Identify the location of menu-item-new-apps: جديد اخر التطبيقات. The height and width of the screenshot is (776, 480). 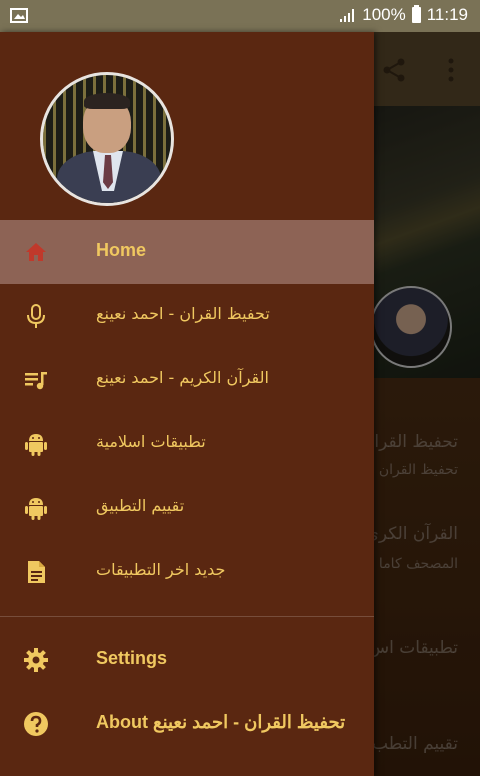
(187, 572).